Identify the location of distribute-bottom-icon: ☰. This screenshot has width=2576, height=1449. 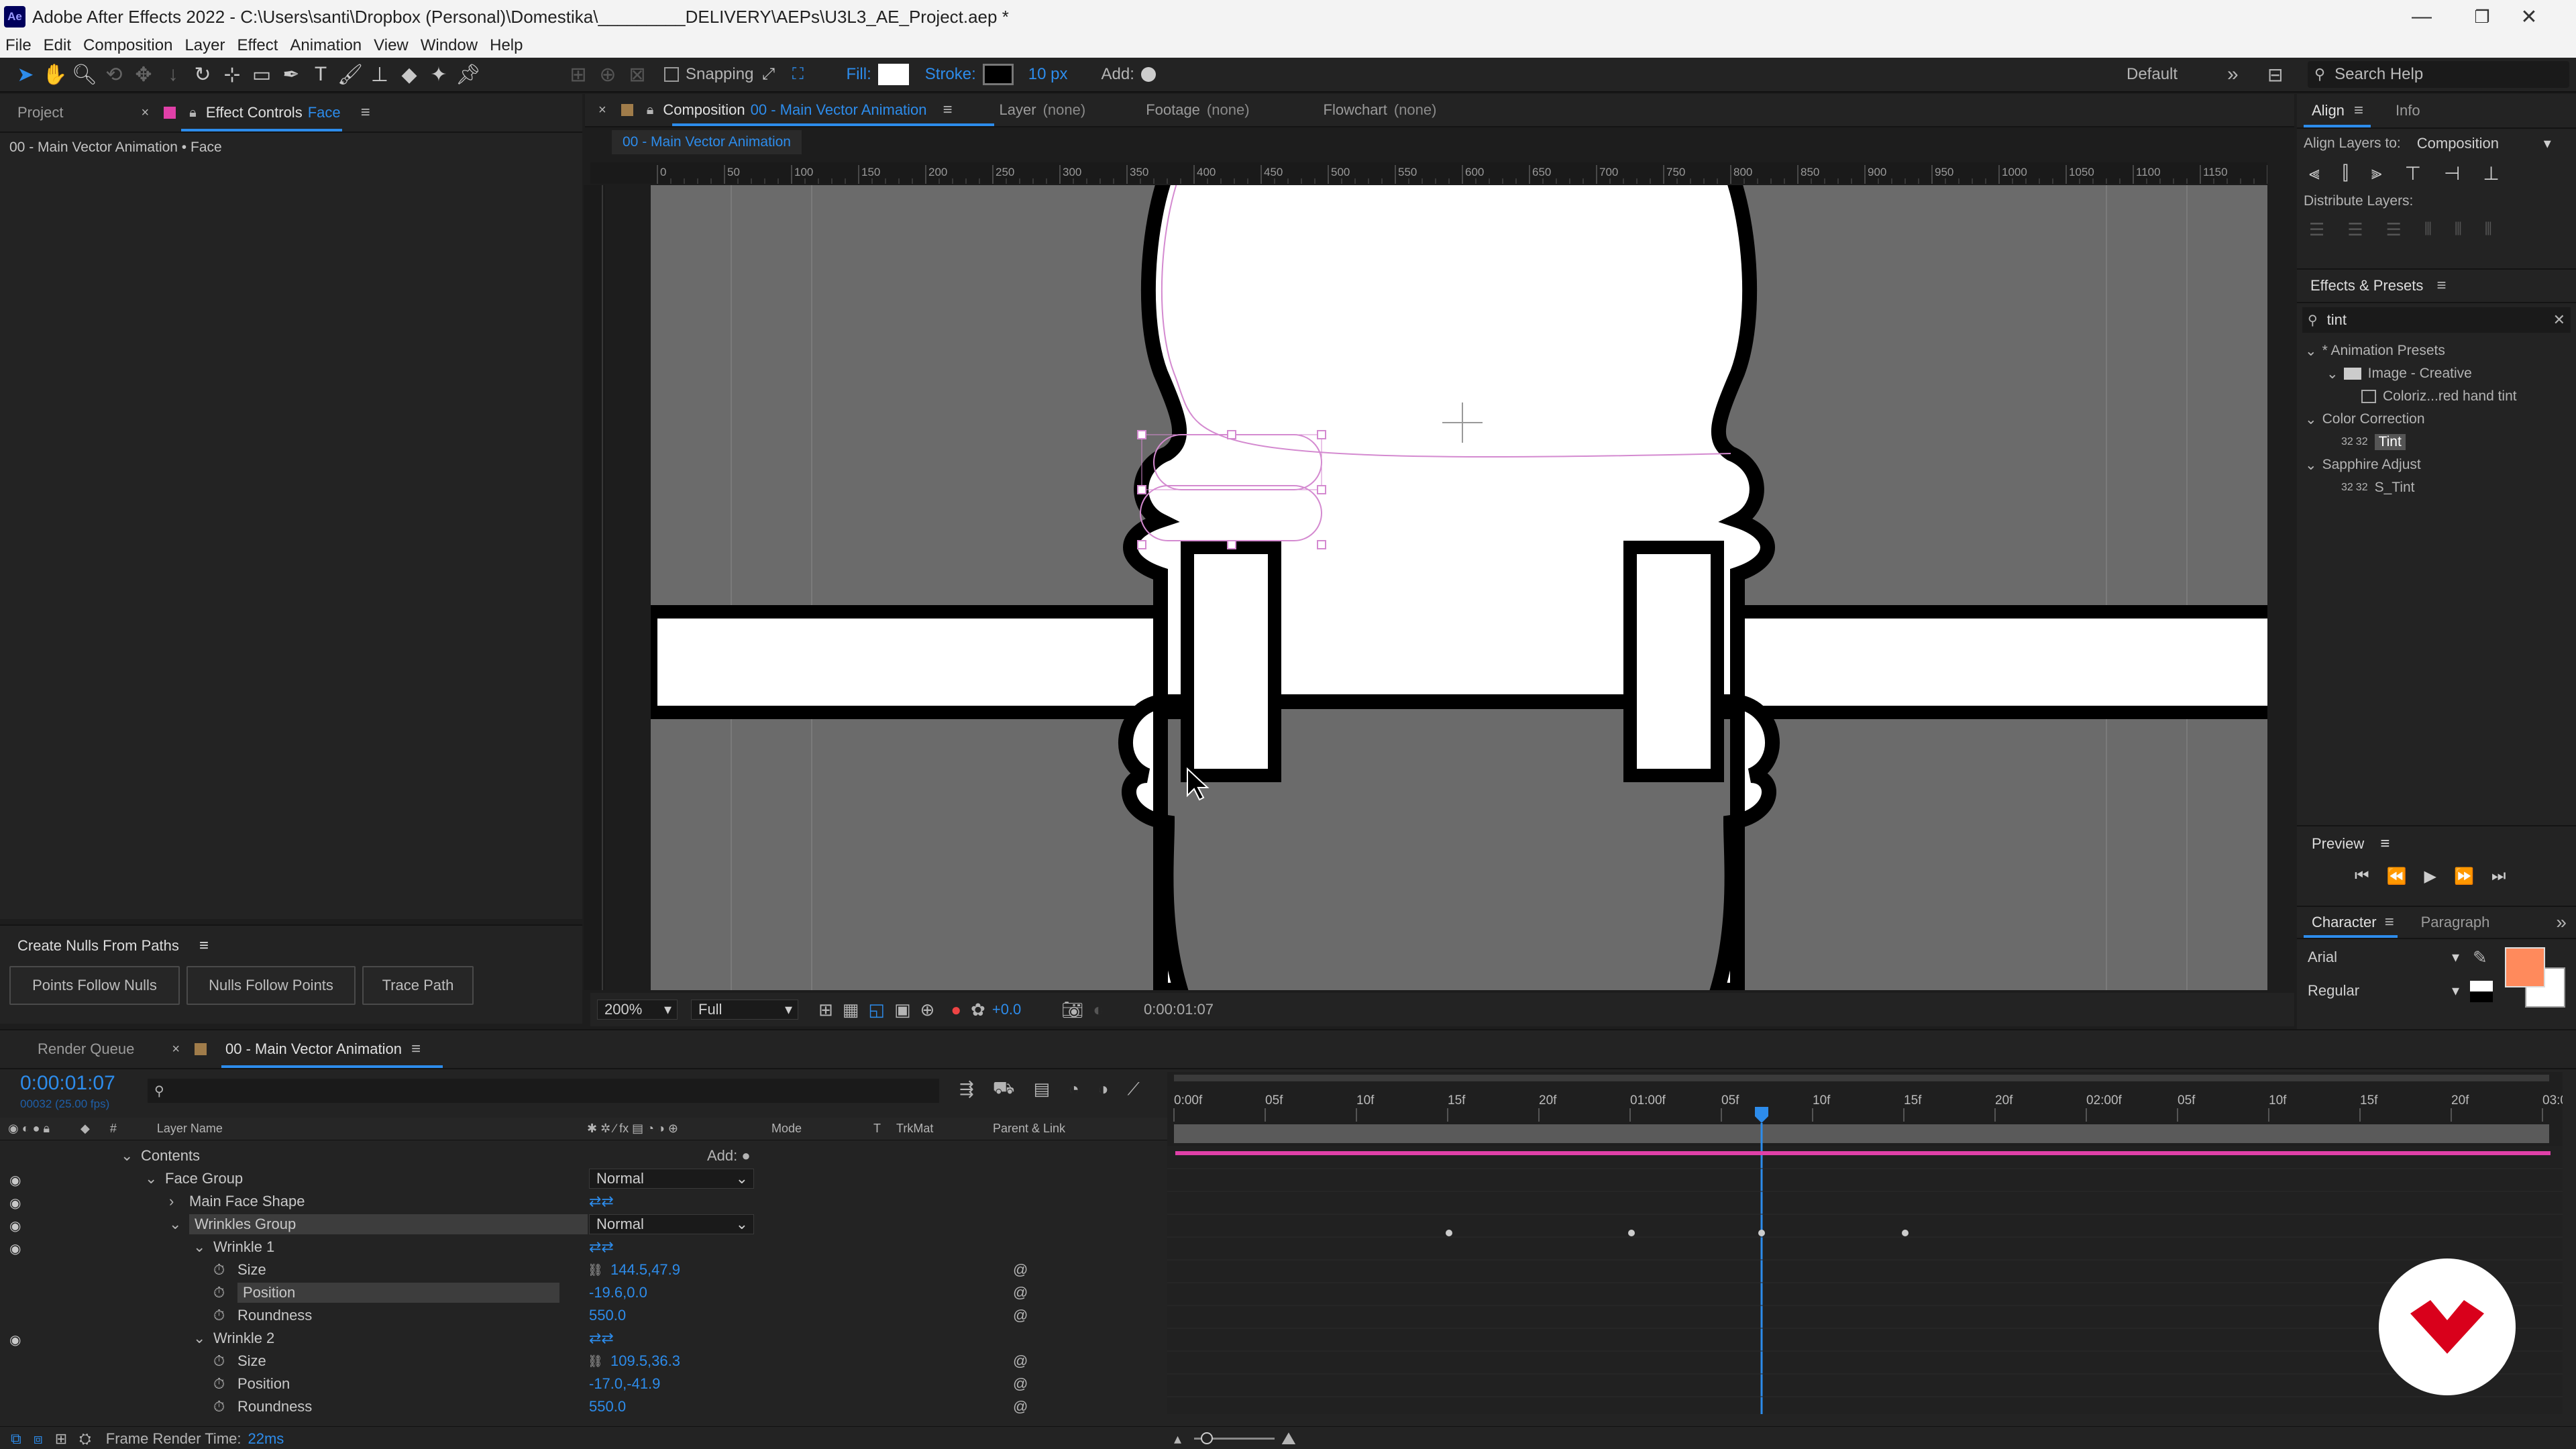
(2394, 229).